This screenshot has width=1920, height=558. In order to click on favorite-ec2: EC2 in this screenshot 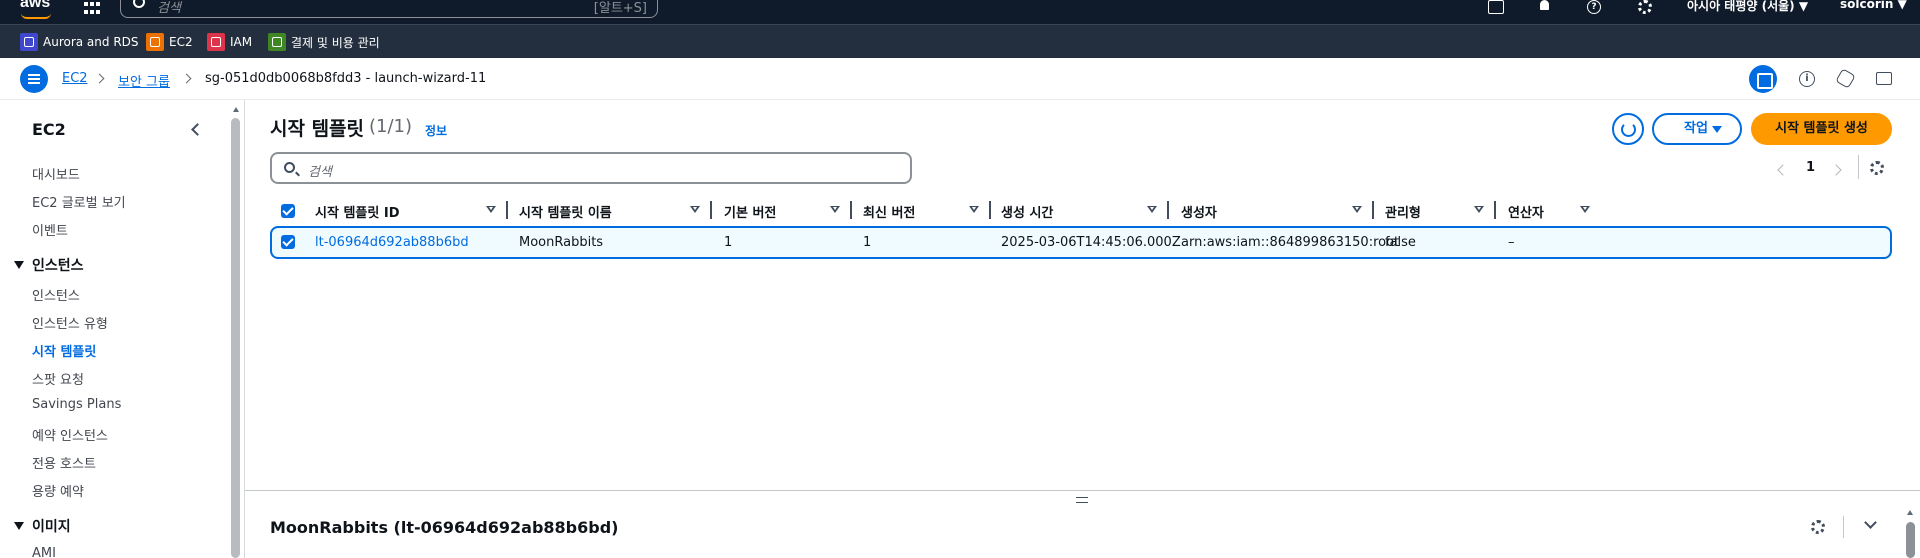, I will do `click(169, 42)`.